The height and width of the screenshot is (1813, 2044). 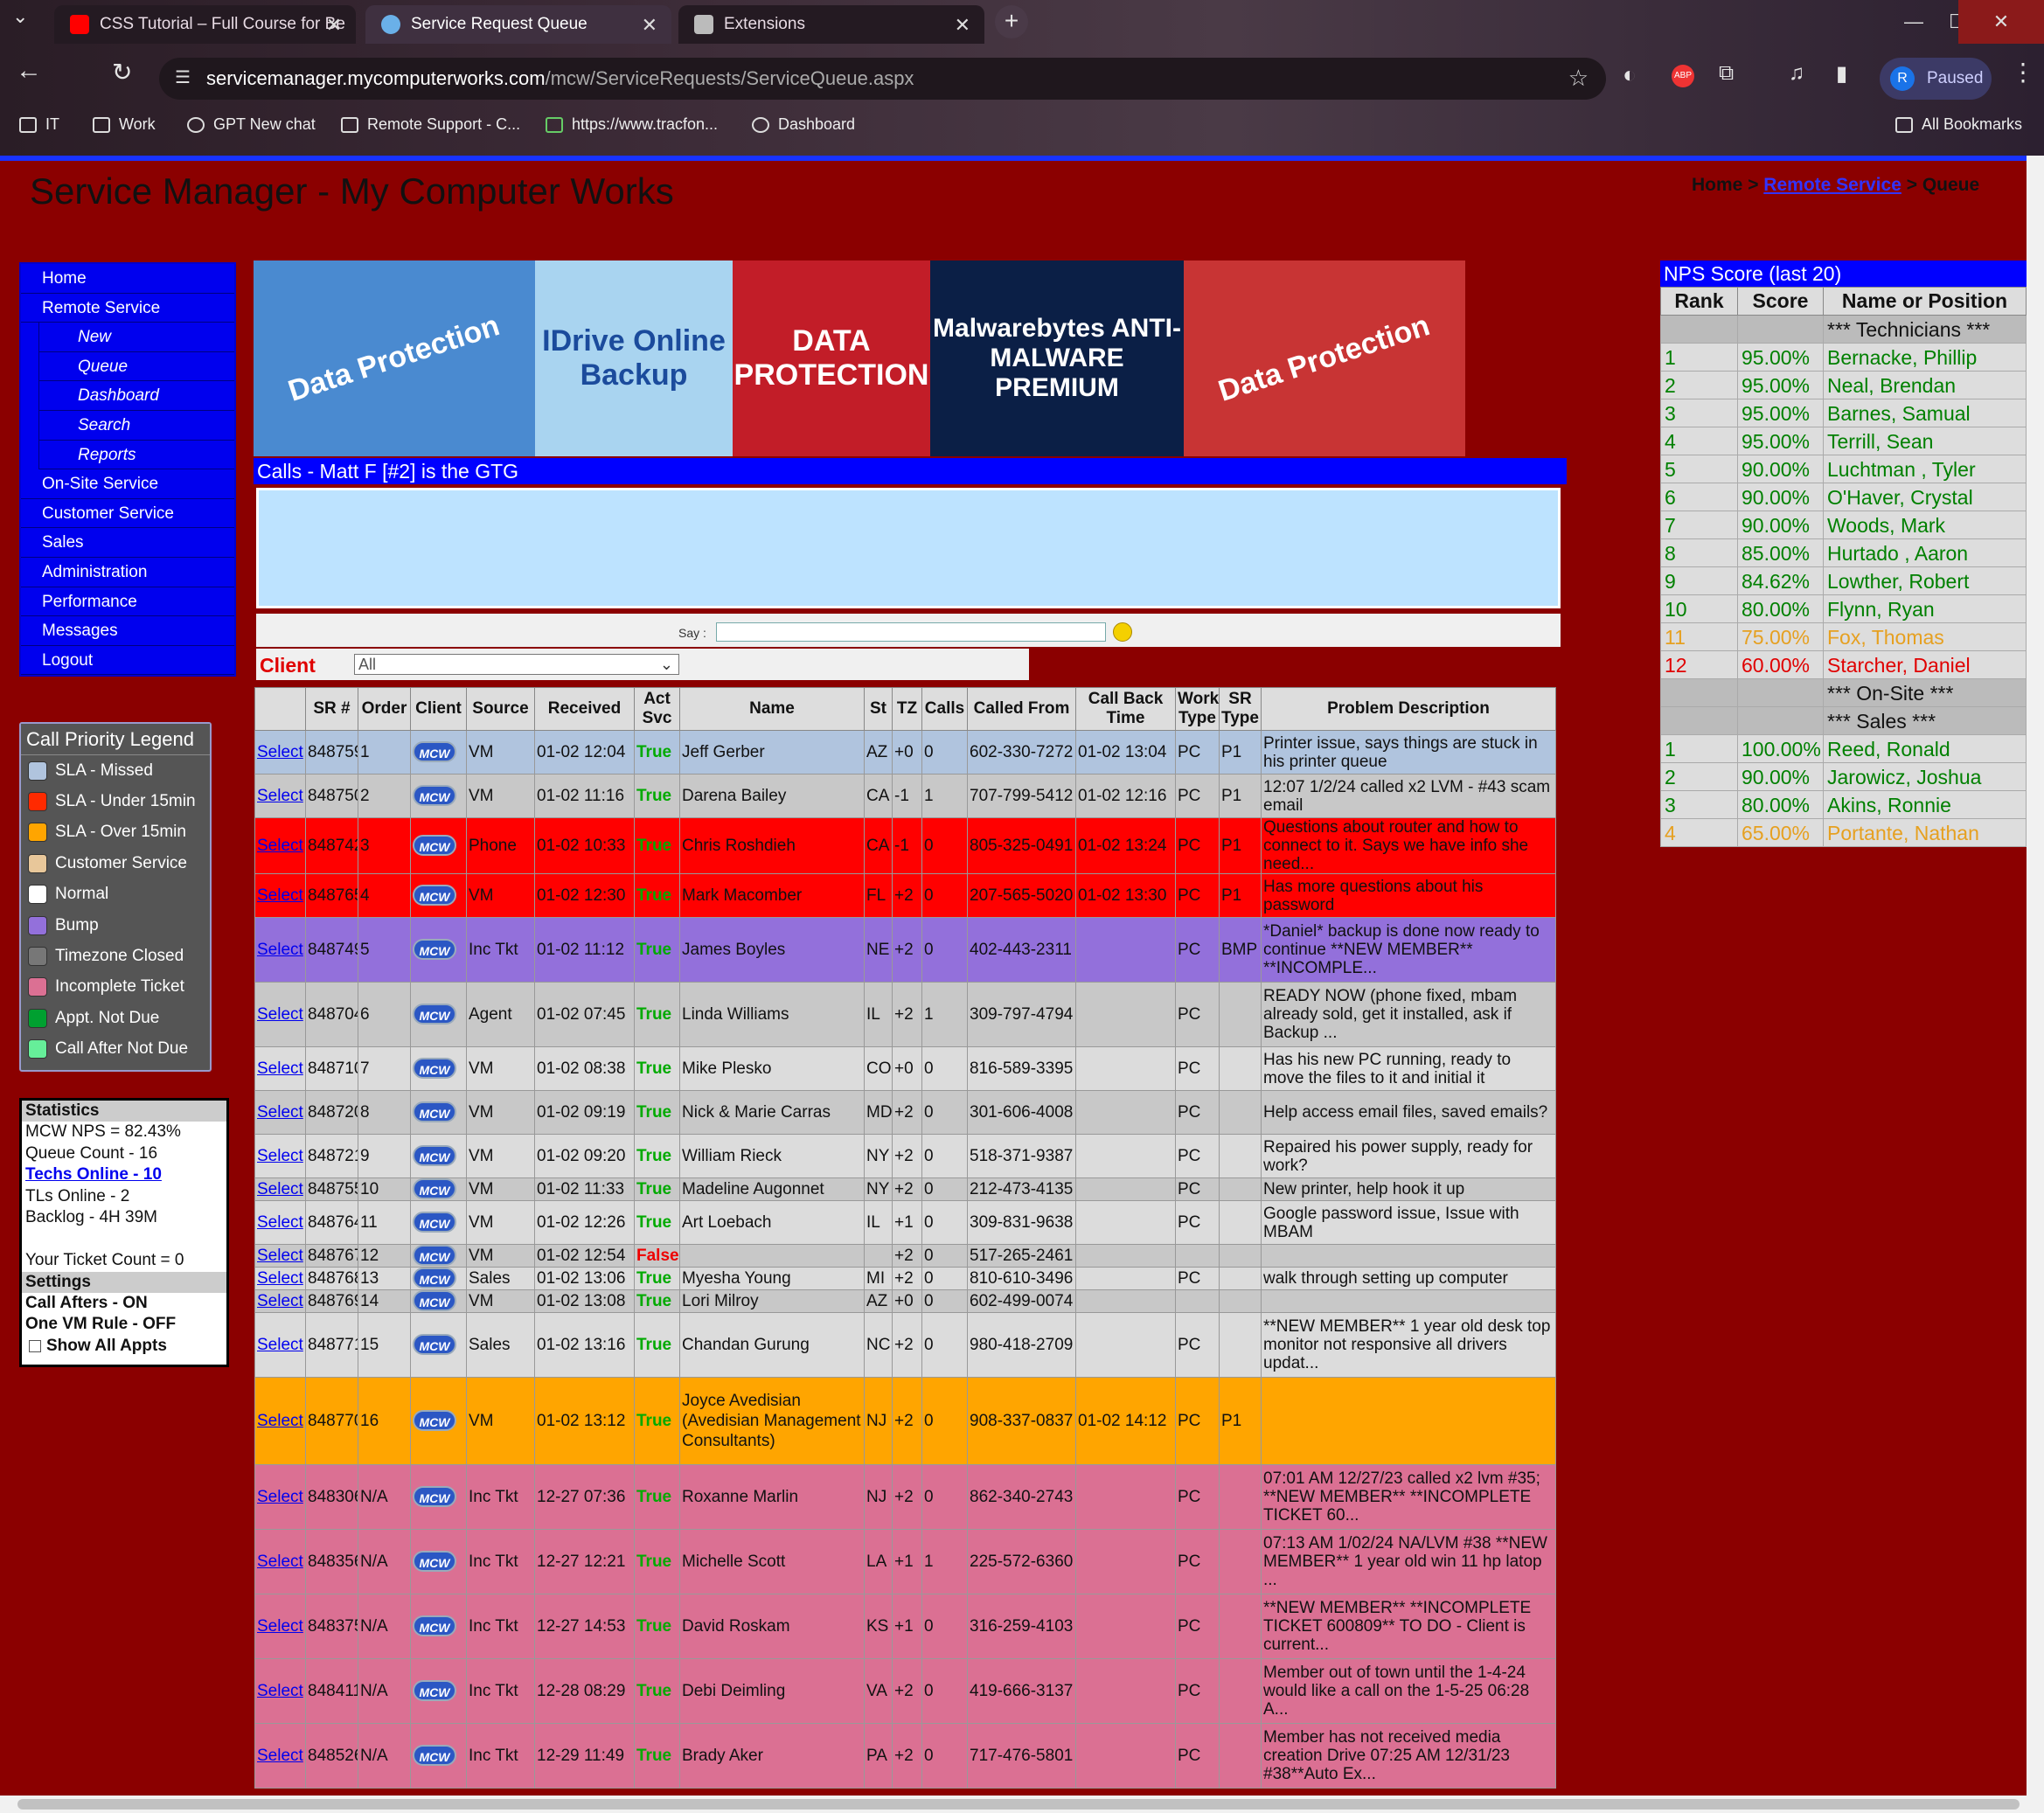 I want to click on reload-icon: ↻, so click(x=122, y=72).